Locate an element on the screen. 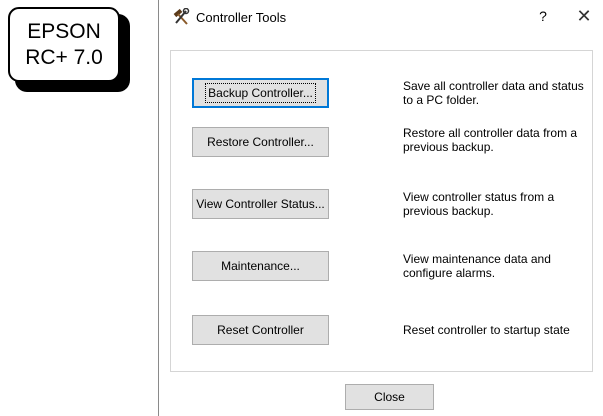 The width and height of the screenshot is (603, 416). tools-icon is located at coordinates (181, 16).